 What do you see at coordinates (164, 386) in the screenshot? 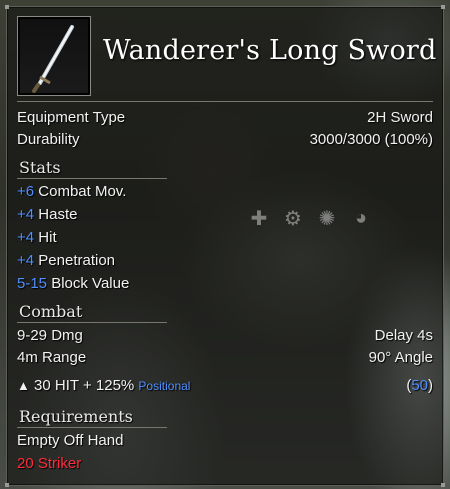
I see `positional-label: Positional` at bounding box center [164, 386].